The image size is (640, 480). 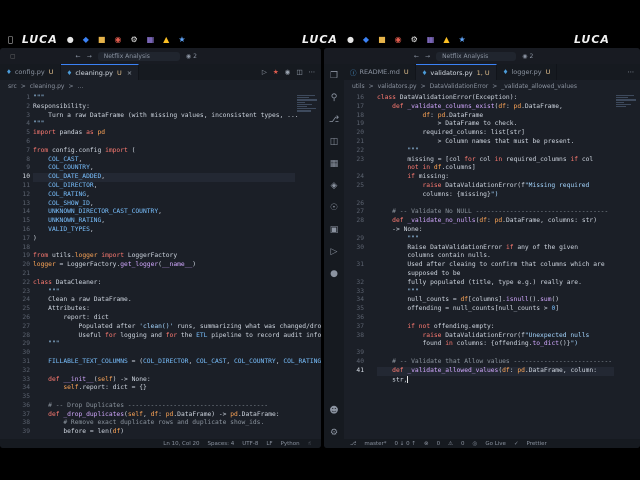 What do you see at coordinates (516, 444) in the screenshot?
I see `check-icon: ✓` at bounding box center [516, 444].